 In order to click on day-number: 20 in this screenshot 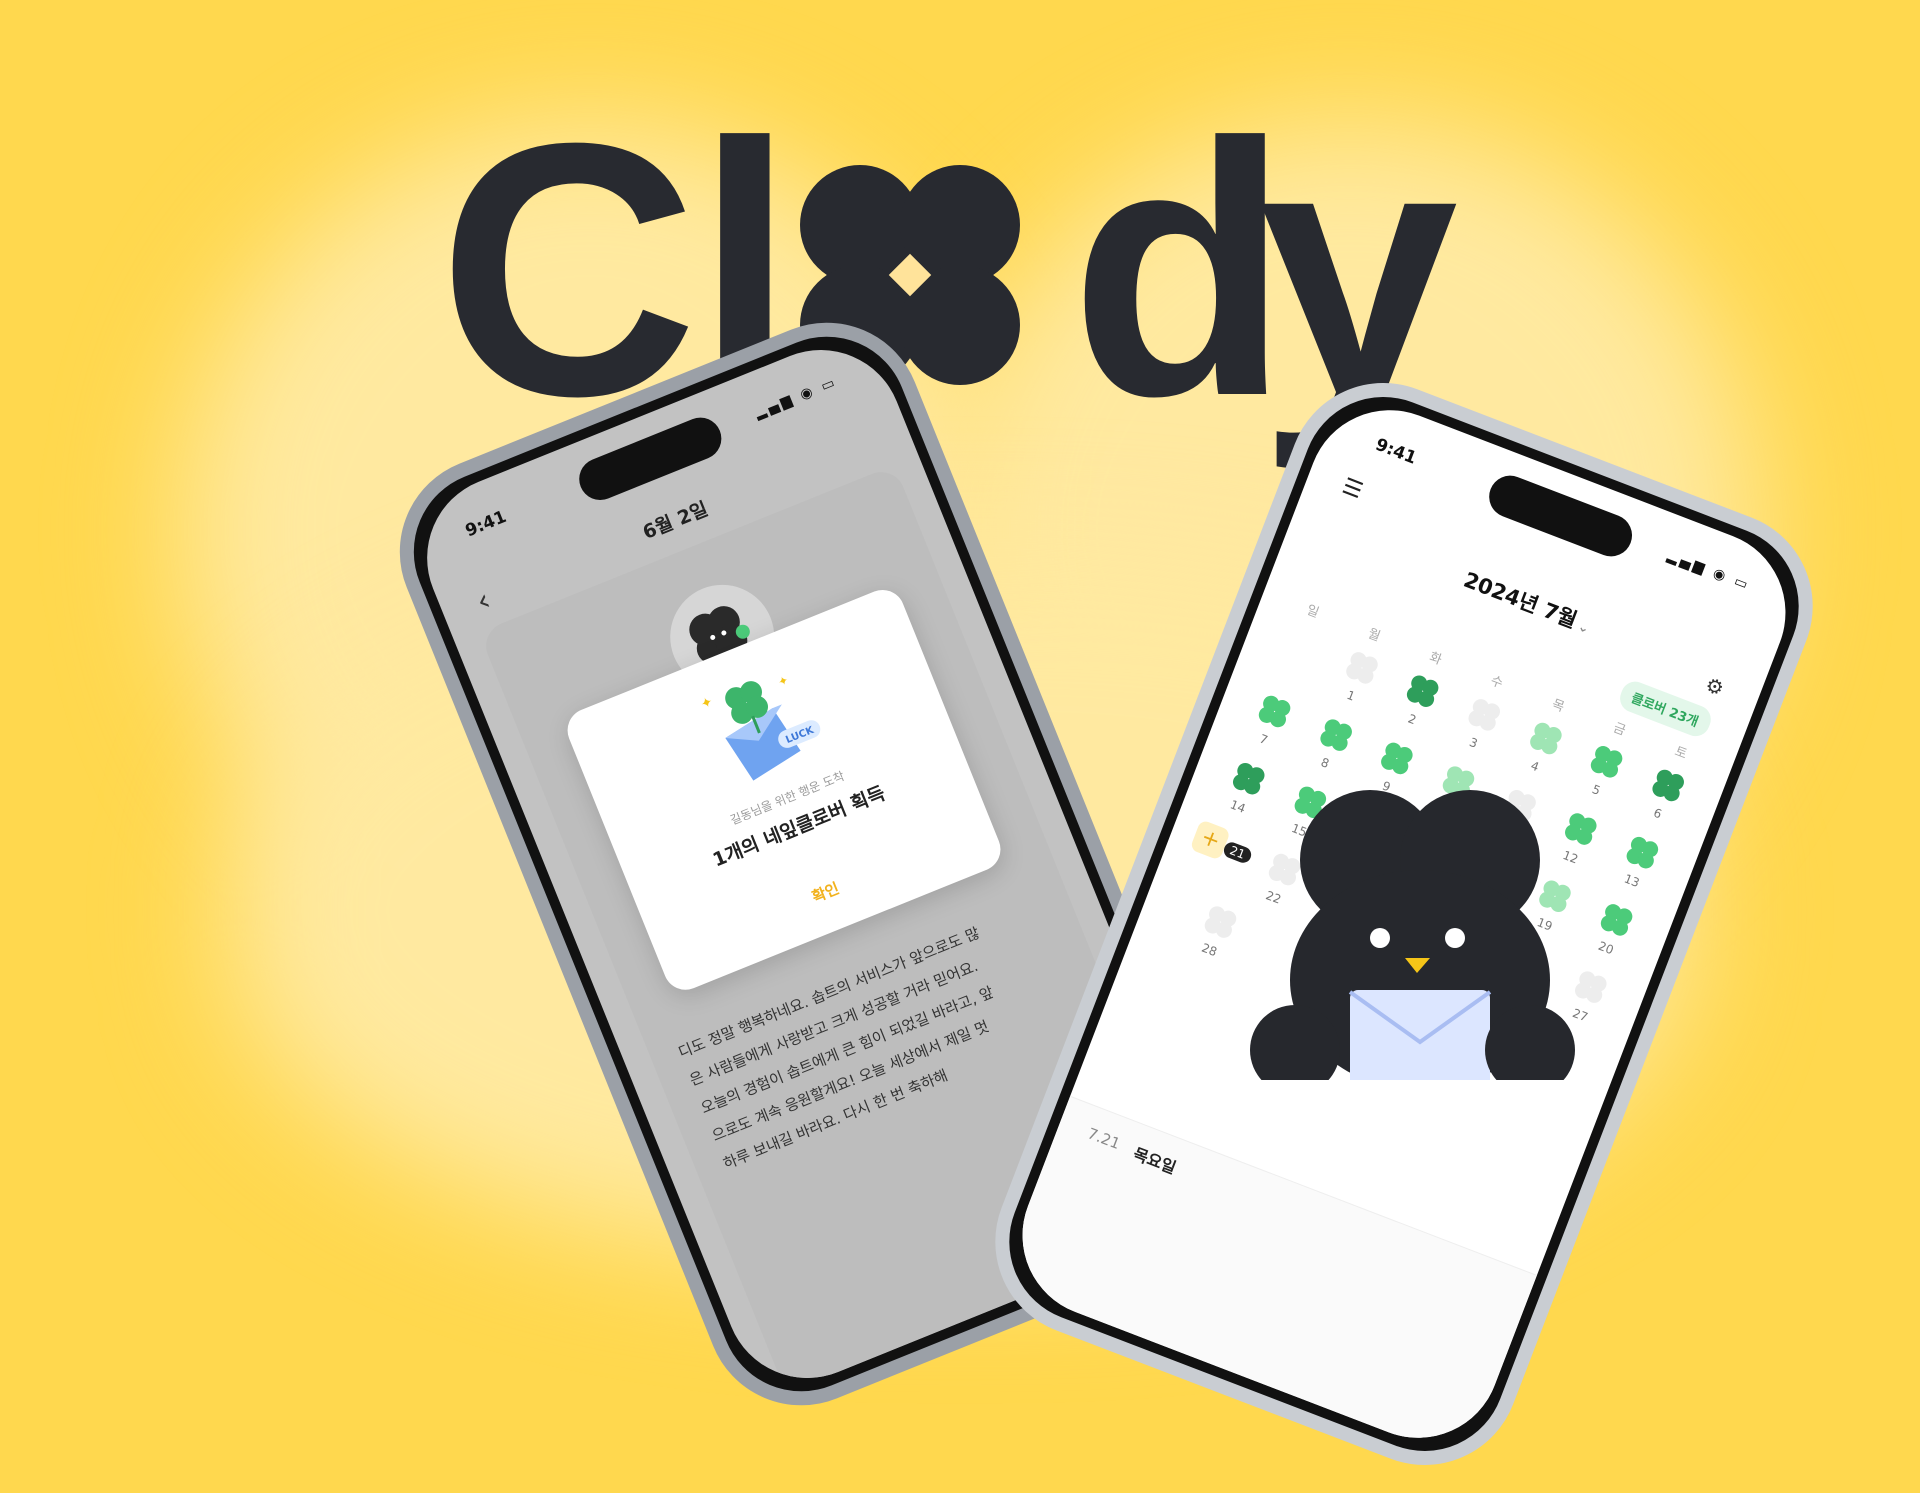, I will do `click(1606, 948)`.